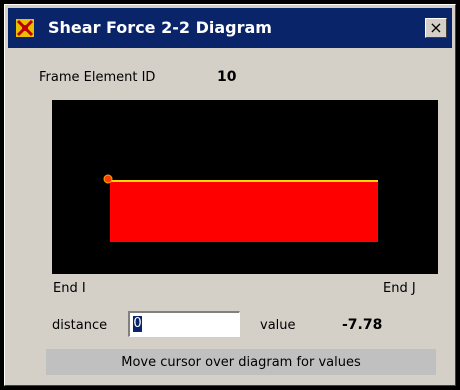 Image resolution: width=460 pixels, height=390 pixels. Describe the element at coordinates (184, 324) in the screenshot. I see `distance-input` at that location.